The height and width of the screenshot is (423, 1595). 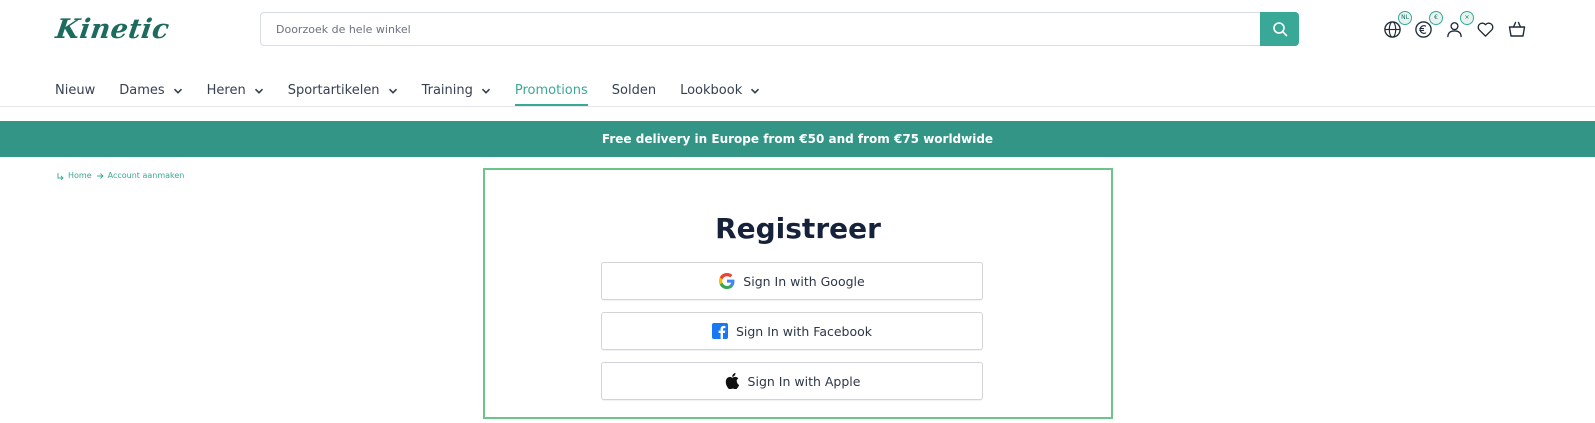 What do you see at coordinates (711, 90) in the screenshot?
I see `nav-item-label: Lookbook` at bounding box center [711, 90].